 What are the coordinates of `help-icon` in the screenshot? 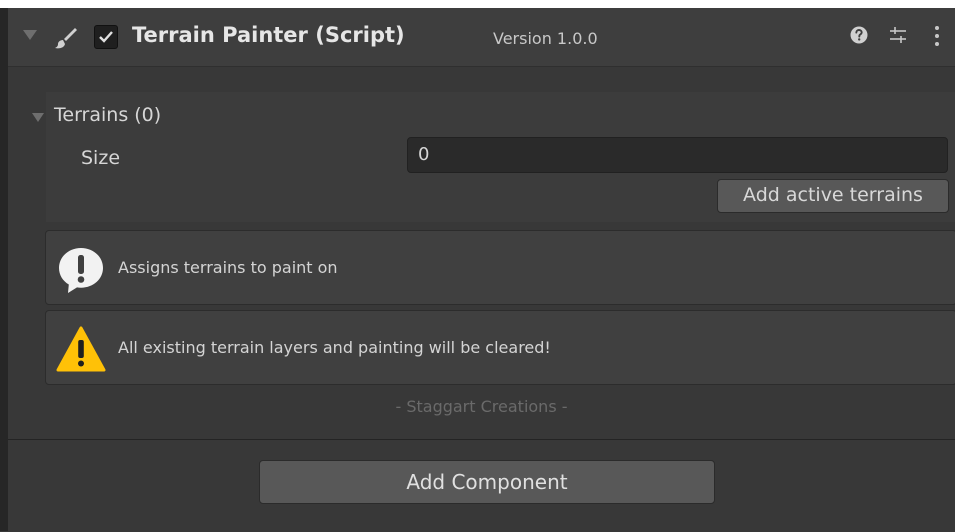 It's located at (859, 35).